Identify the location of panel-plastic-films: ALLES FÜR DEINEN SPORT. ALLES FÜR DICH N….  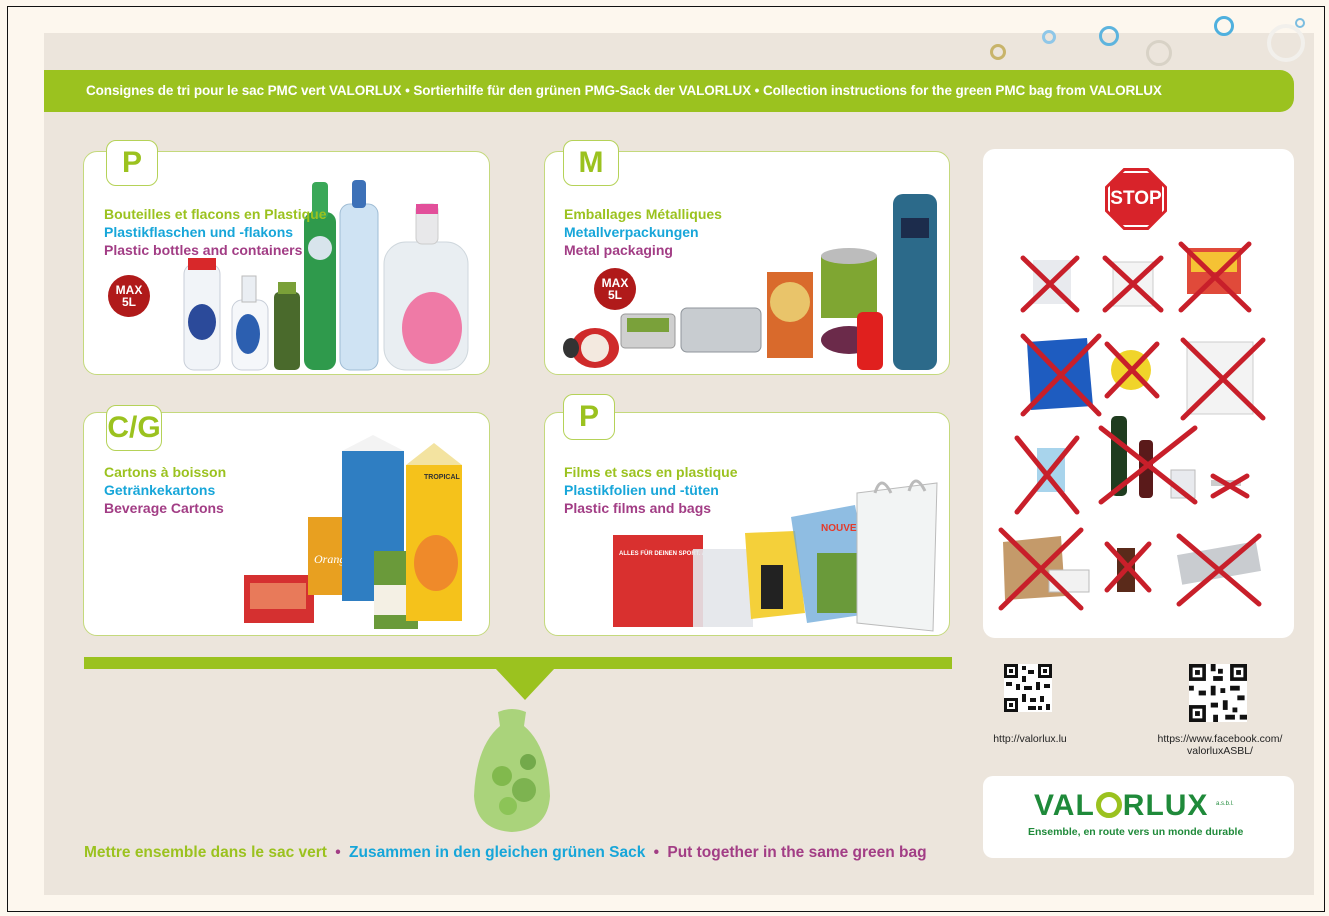
(747, 524).